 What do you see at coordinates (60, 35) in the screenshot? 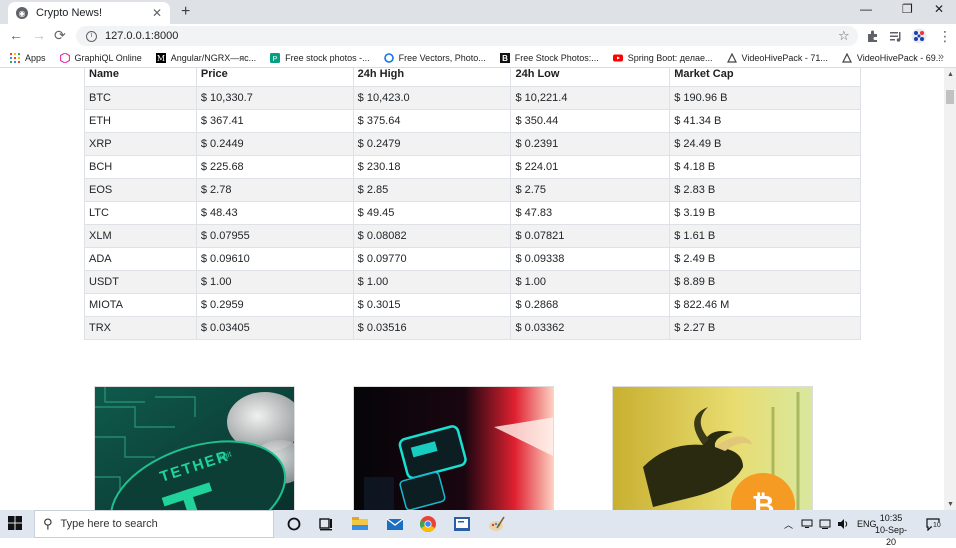
I see `reload-icon: ⟳` at bounding box center [60, 35].